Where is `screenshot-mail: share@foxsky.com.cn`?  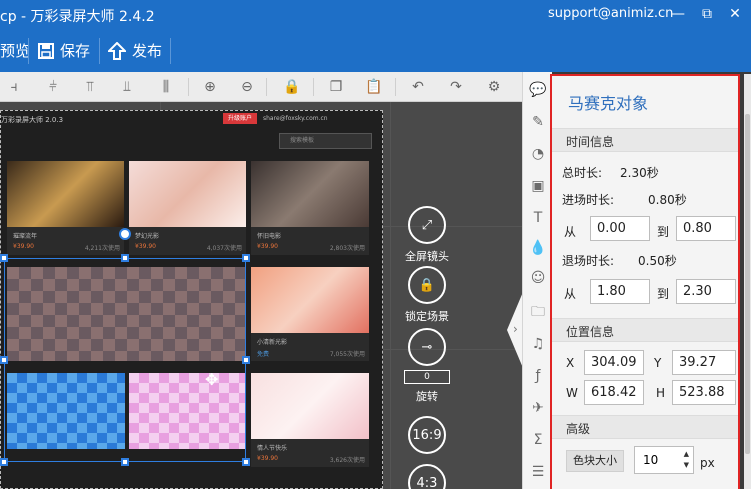 screenshot-mail: share@foxsky.com.cn is located at coordinates (295, 118).